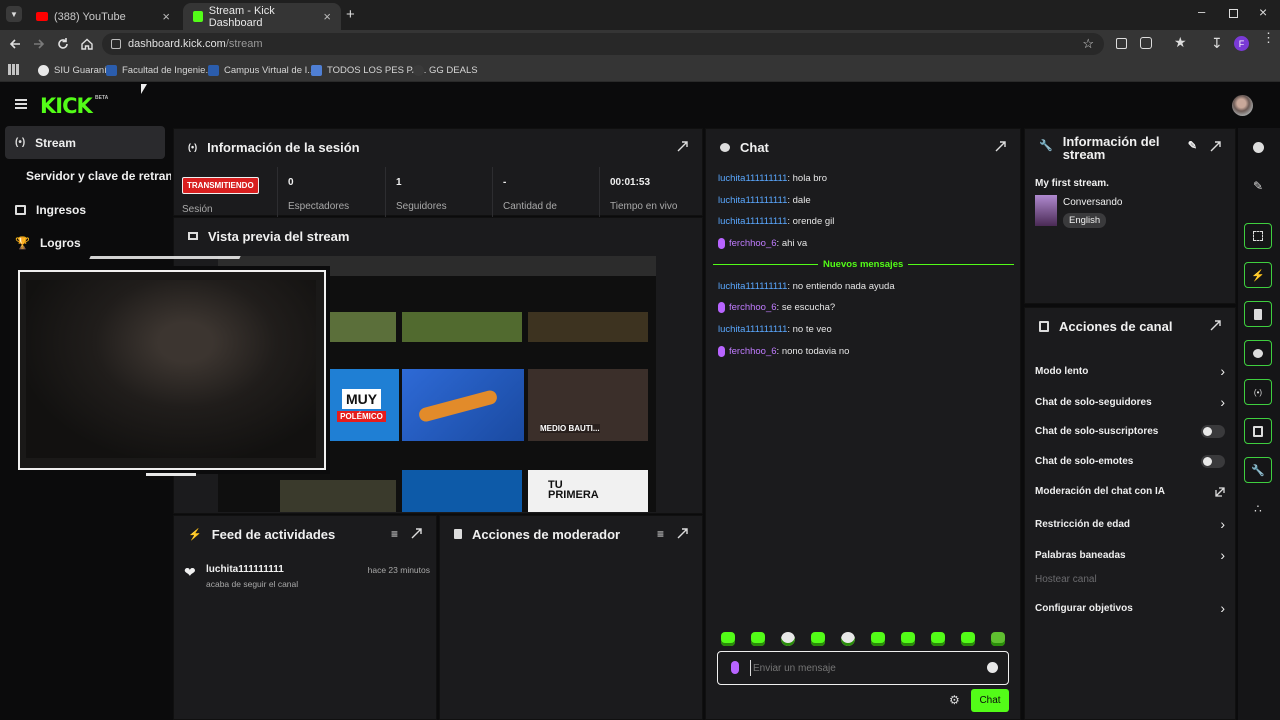 The height and width of the screenshot is (720, 1280). Describe the element at coordinates (15, 44) in the screenshot. I see `back-icon` at that location.